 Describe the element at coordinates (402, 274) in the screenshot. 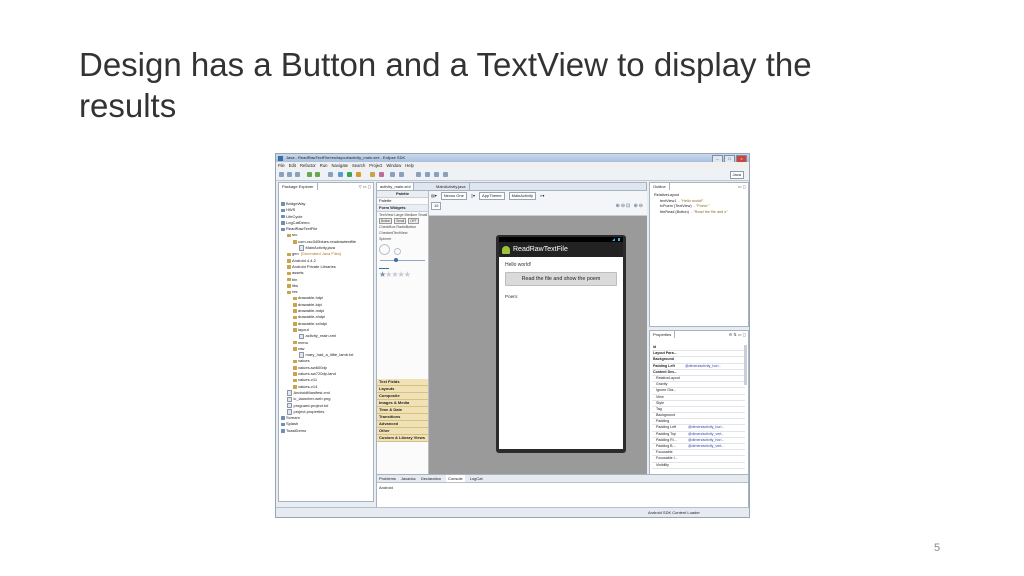

I see `palette-ratingbar: ★★★★★` at that location.